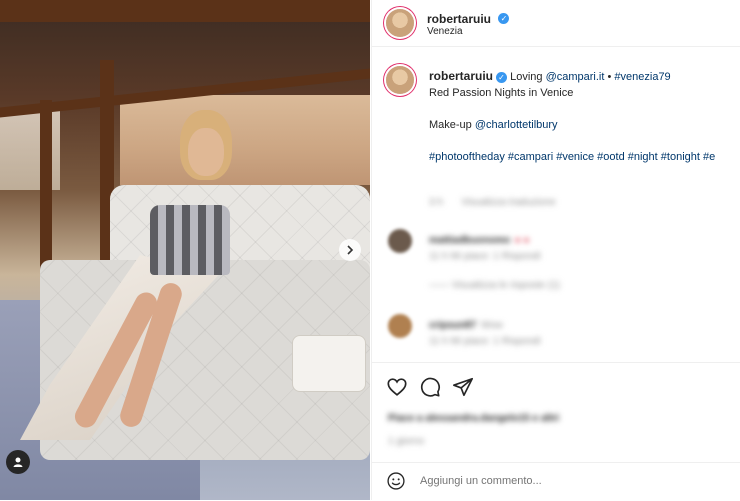 The height and width of the screenshot is (501, 740). What do you see at coordinates (452, 325) in the screenshot?
I see `comment-username: cripsun87` at bounding box center [452, 325].